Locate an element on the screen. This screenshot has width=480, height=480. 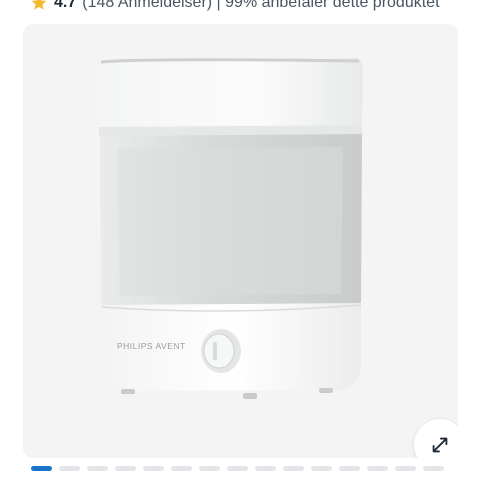
gallery-pagination is located at coordinates (237, 468).